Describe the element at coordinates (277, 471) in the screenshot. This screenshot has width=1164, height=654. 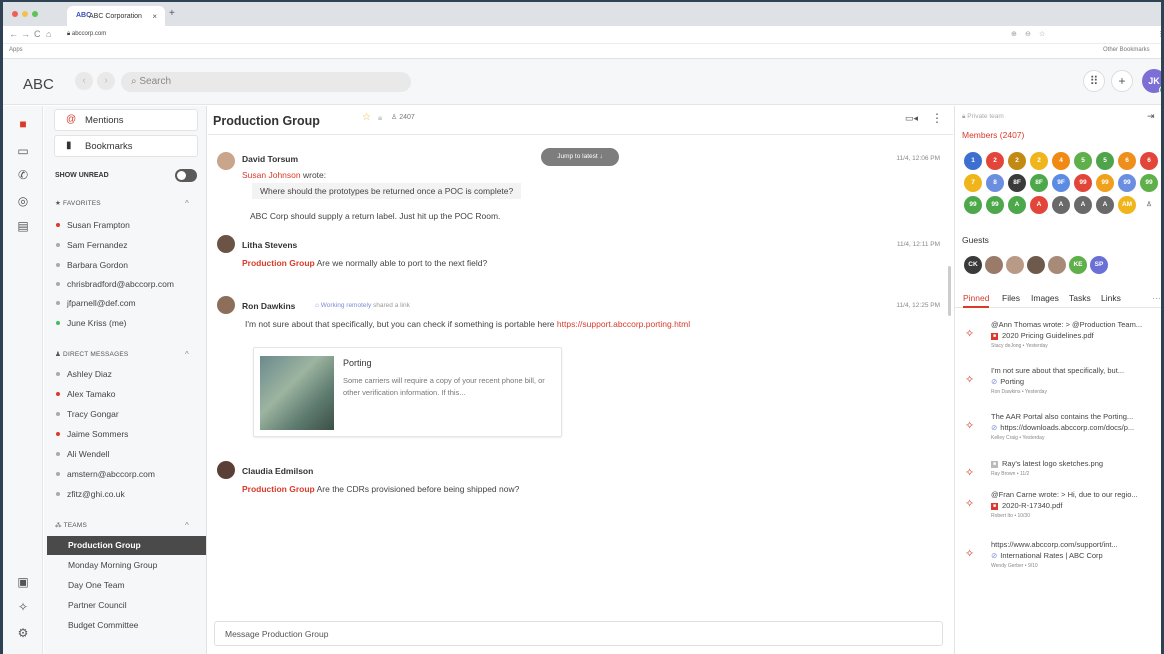
I see `message-author: Claudia Edmilson` at that location.